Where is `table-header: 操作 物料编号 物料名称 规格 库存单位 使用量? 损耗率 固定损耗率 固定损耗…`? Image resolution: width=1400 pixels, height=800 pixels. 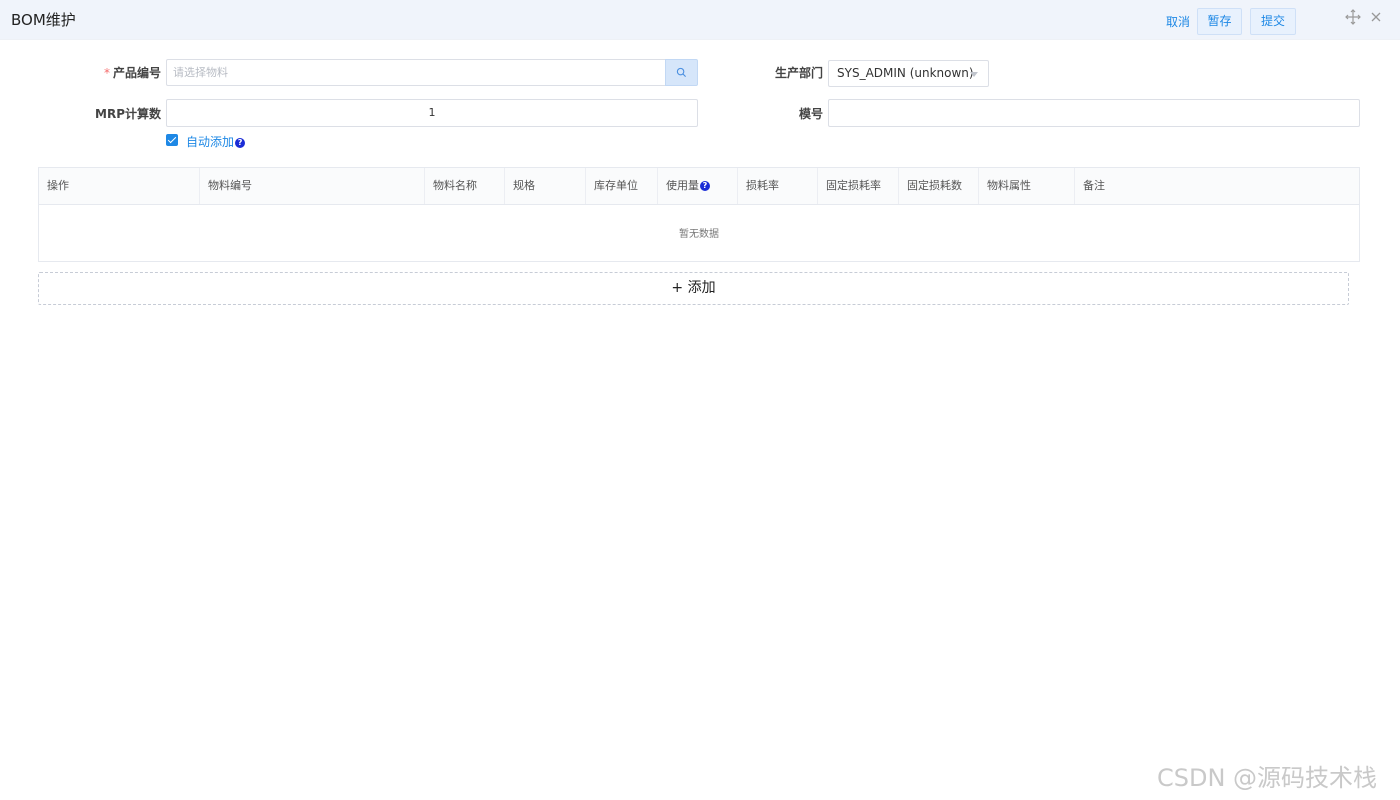 table-header: 操作 物料编号 物料名称 规格 库存单位 使用量? 损耗率 固定损耗率 固定损耗… is located at coordinates (699, 186).